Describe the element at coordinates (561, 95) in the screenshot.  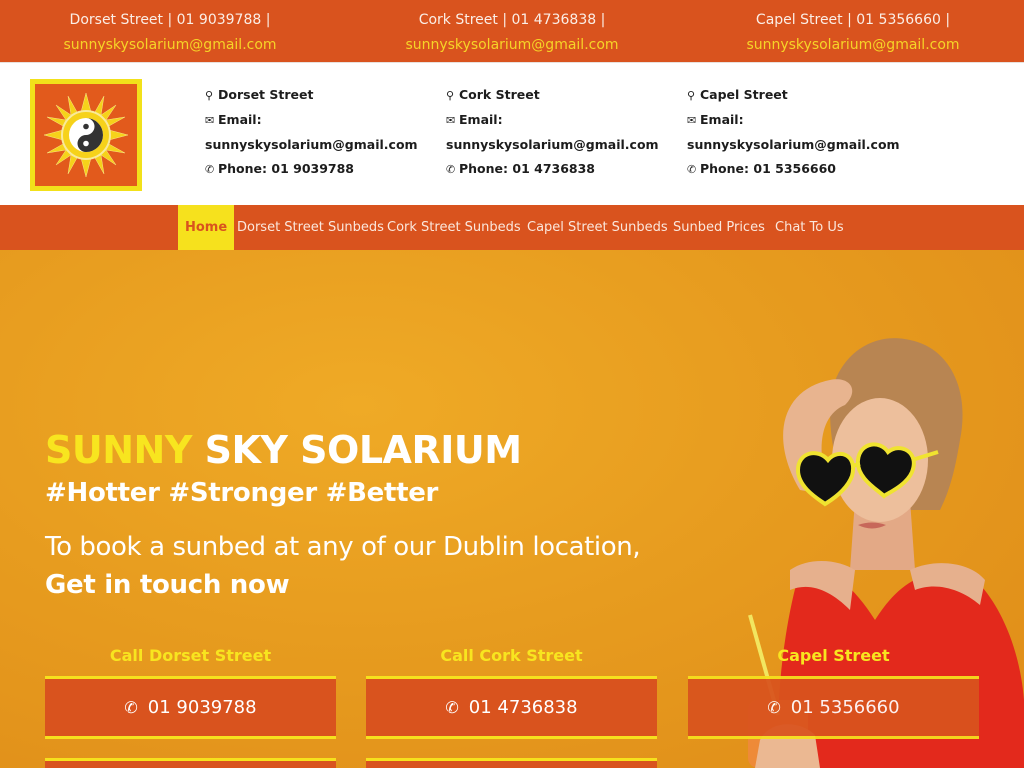
I see `location-row: ⚲ Cork Street` at that location.